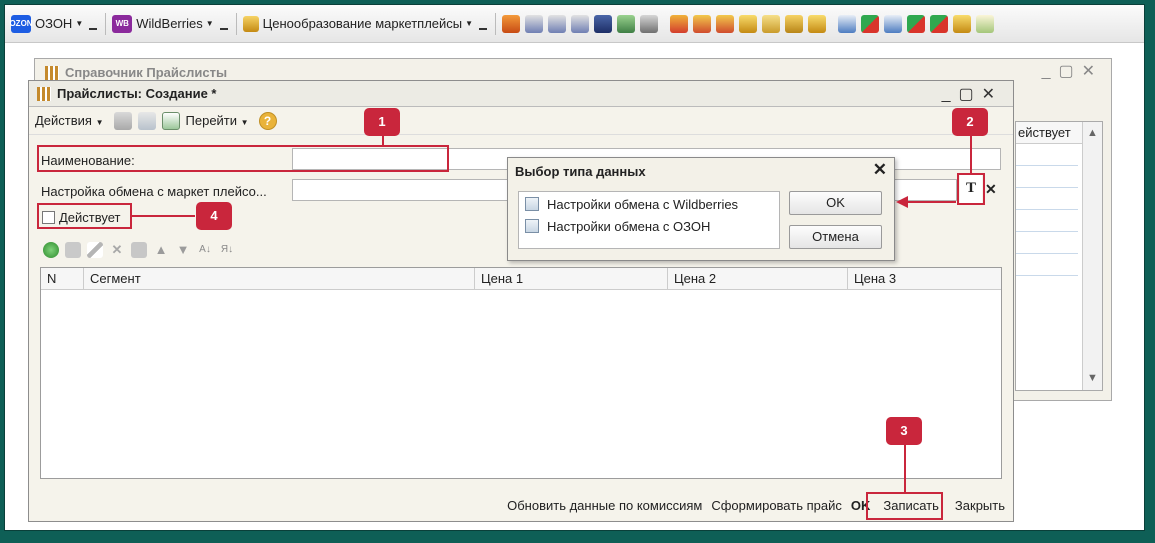 Image resolution: width=1155 pixels, height=543 pixels. I want to click on column-price3-header: Цена 3, so click(924, 278).